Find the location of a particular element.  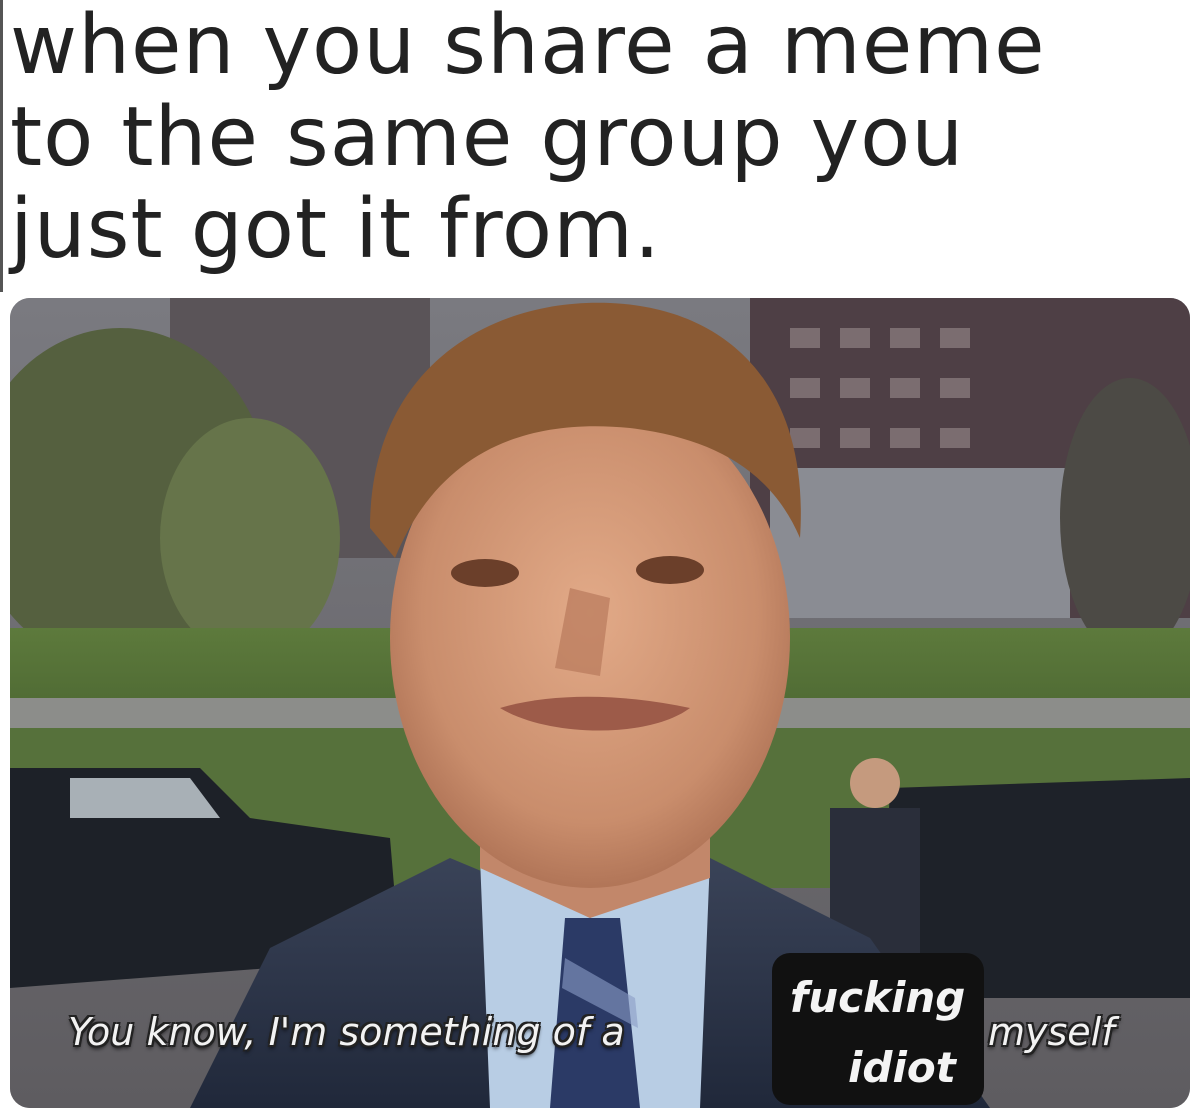

inserted-word-1: fucking is located at coordinates (878, 997).